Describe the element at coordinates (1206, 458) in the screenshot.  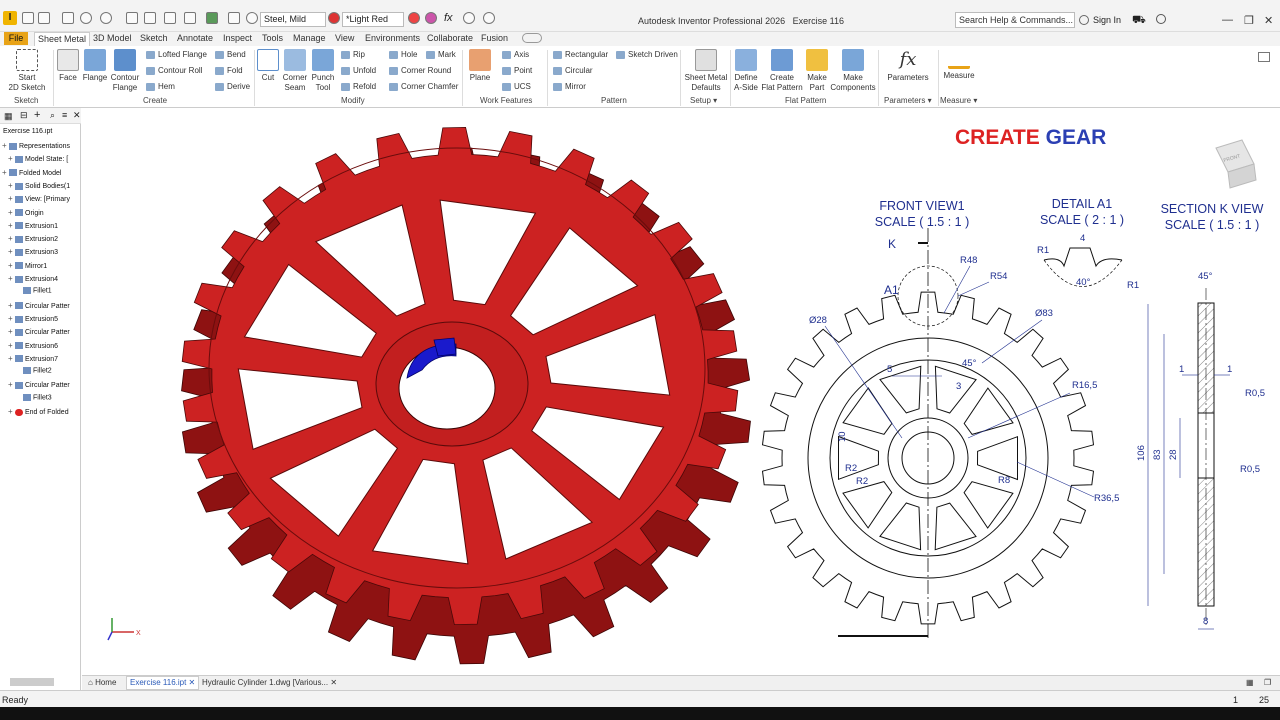
I see `section-k-drawing` at that location.